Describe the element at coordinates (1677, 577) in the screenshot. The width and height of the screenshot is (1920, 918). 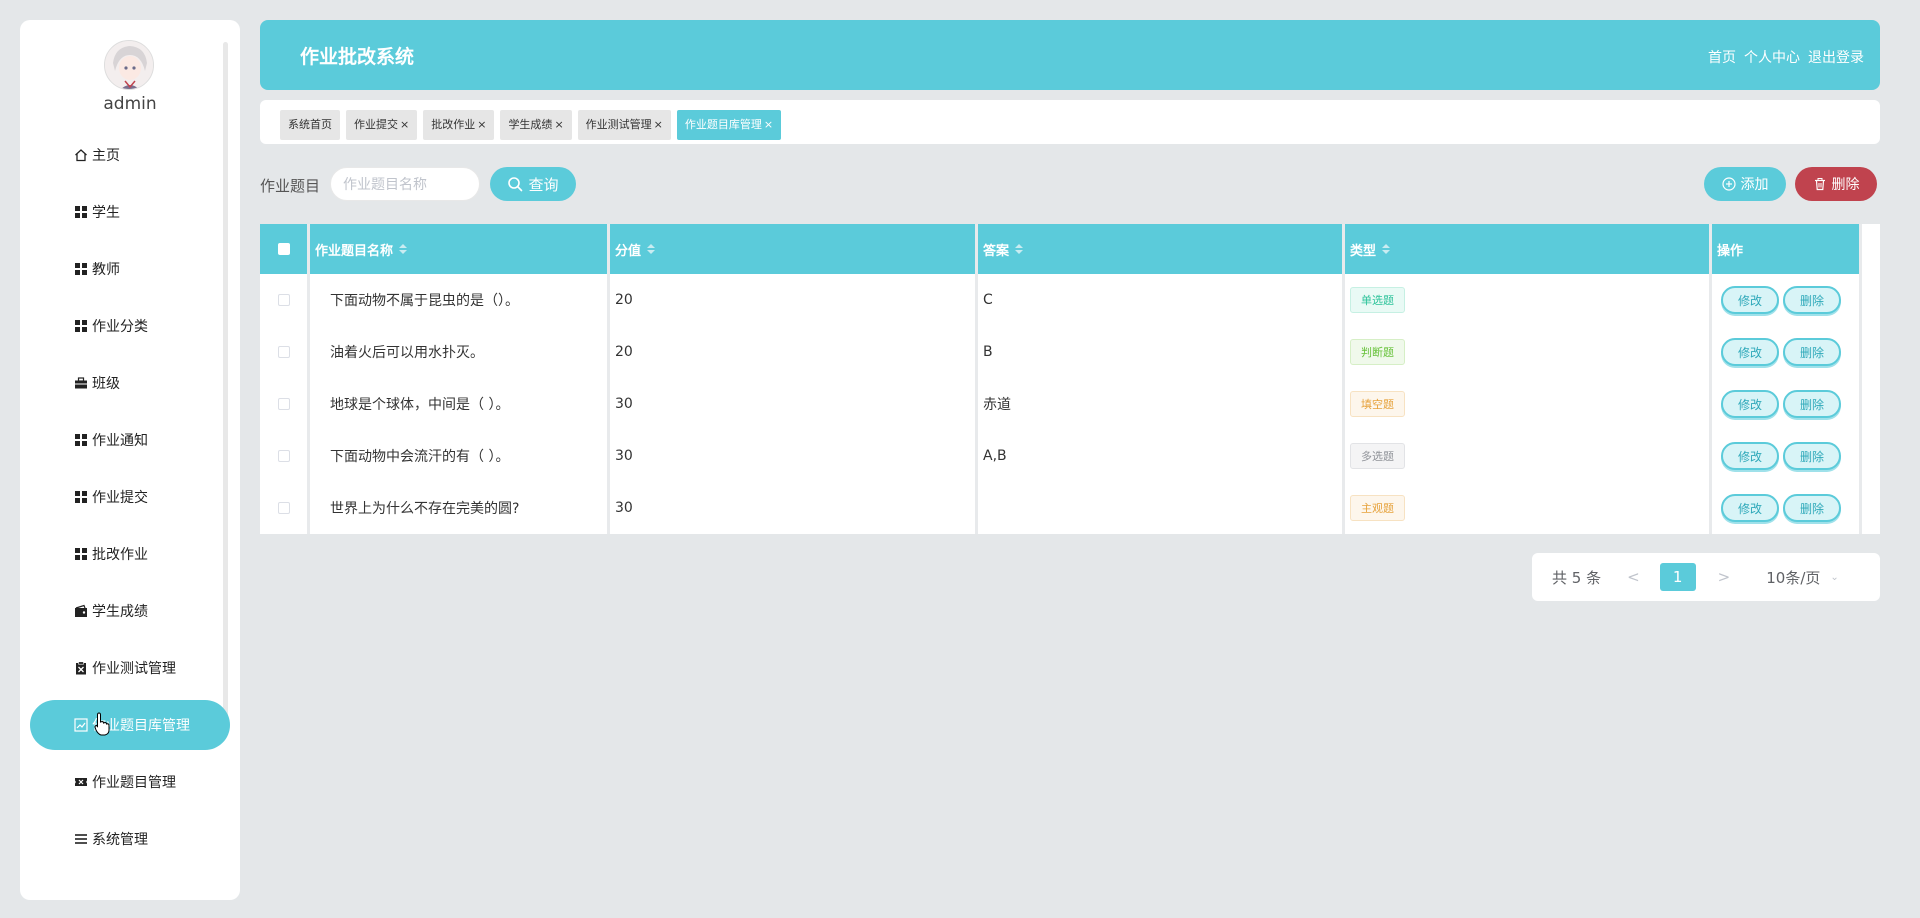
I see `page-number-button: 1` at that location.